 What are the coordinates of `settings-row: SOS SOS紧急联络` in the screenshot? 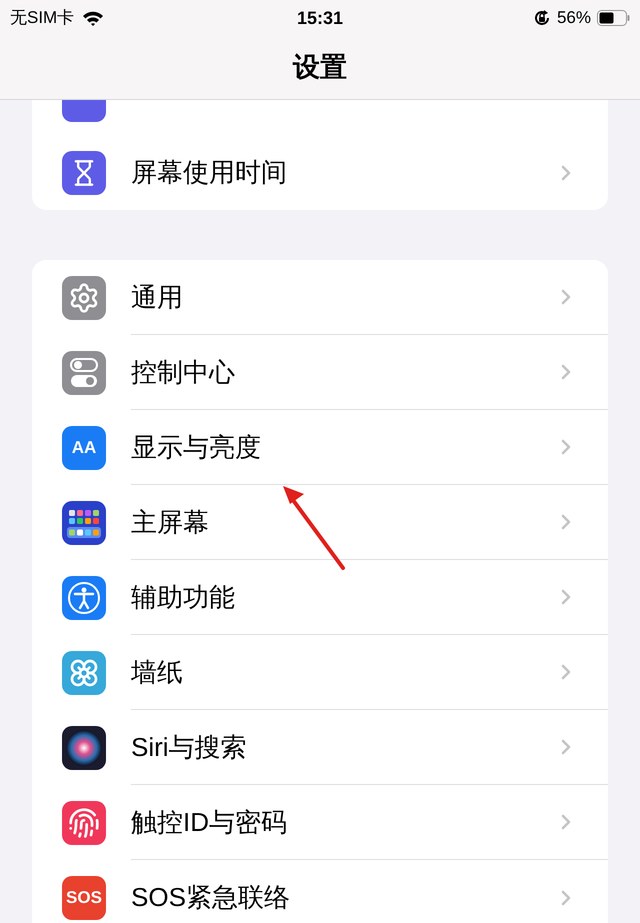 It's located at (320, 891).